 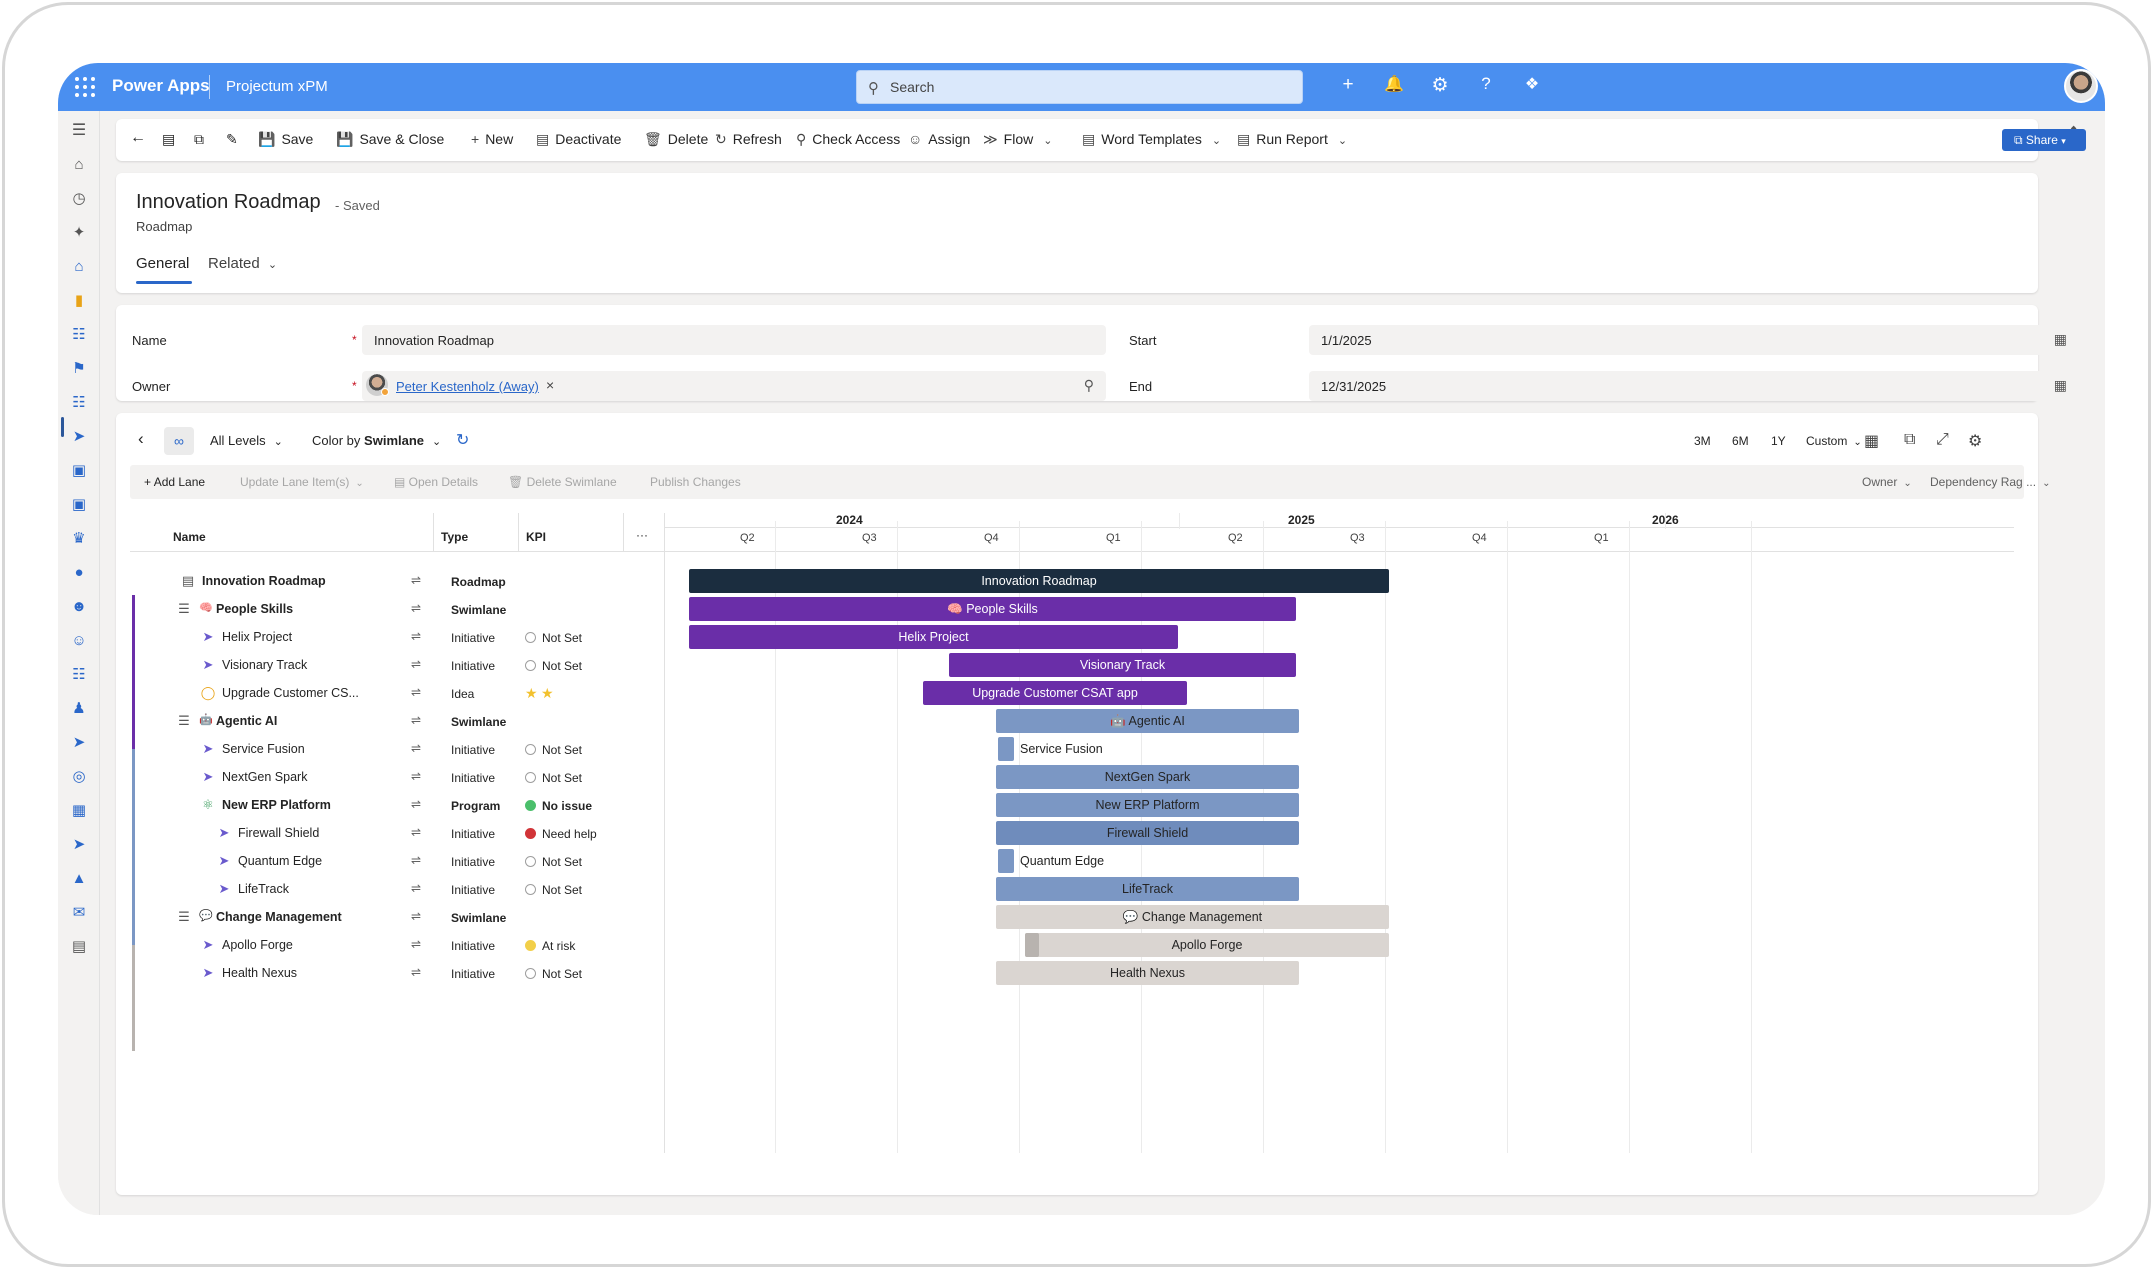 I want to click on lookup-search-icon: ⚲, so click(x=1089, y=385).